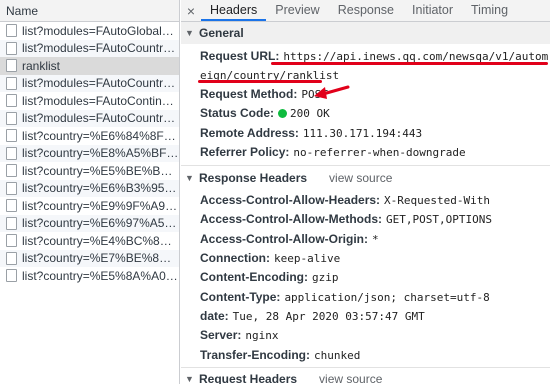 The width and height of the screenshot is (550, 384). I want to click on status-code-value: 200 OK, so click(310, 114).